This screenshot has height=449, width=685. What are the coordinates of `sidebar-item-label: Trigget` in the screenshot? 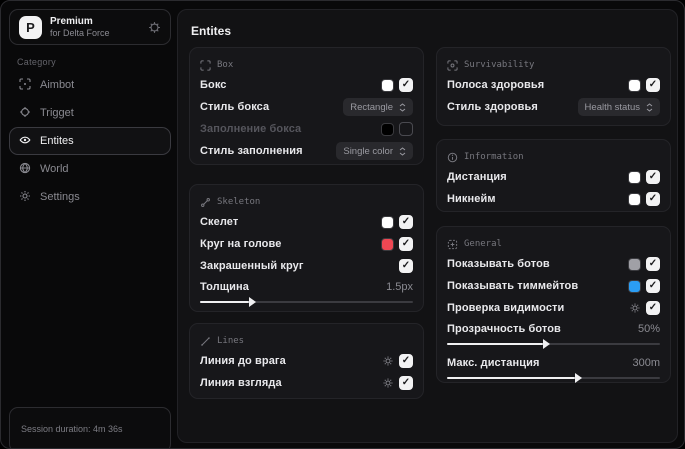 It's located at (57, 113).